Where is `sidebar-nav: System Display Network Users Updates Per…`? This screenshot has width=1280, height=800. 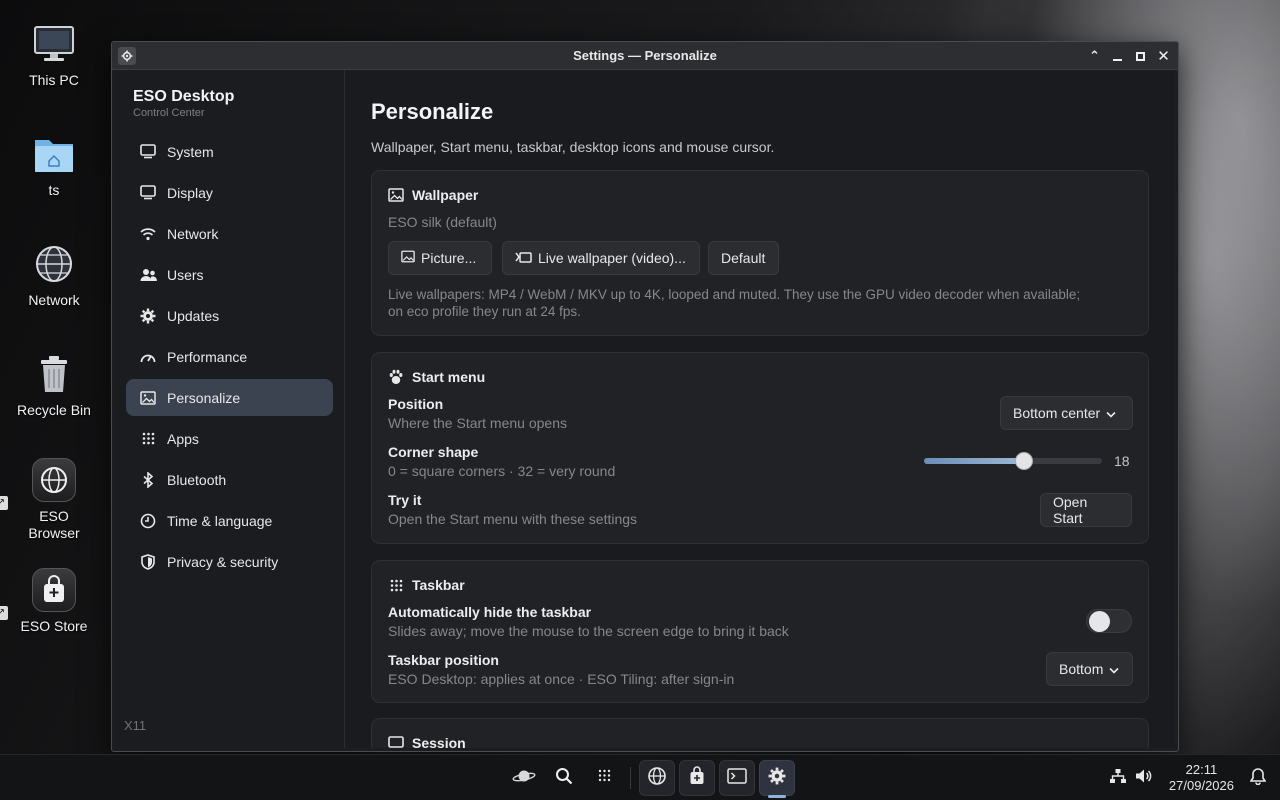 sidebar-nav: System Display Network Users Updates Per… is located at coordinates (229, 356).